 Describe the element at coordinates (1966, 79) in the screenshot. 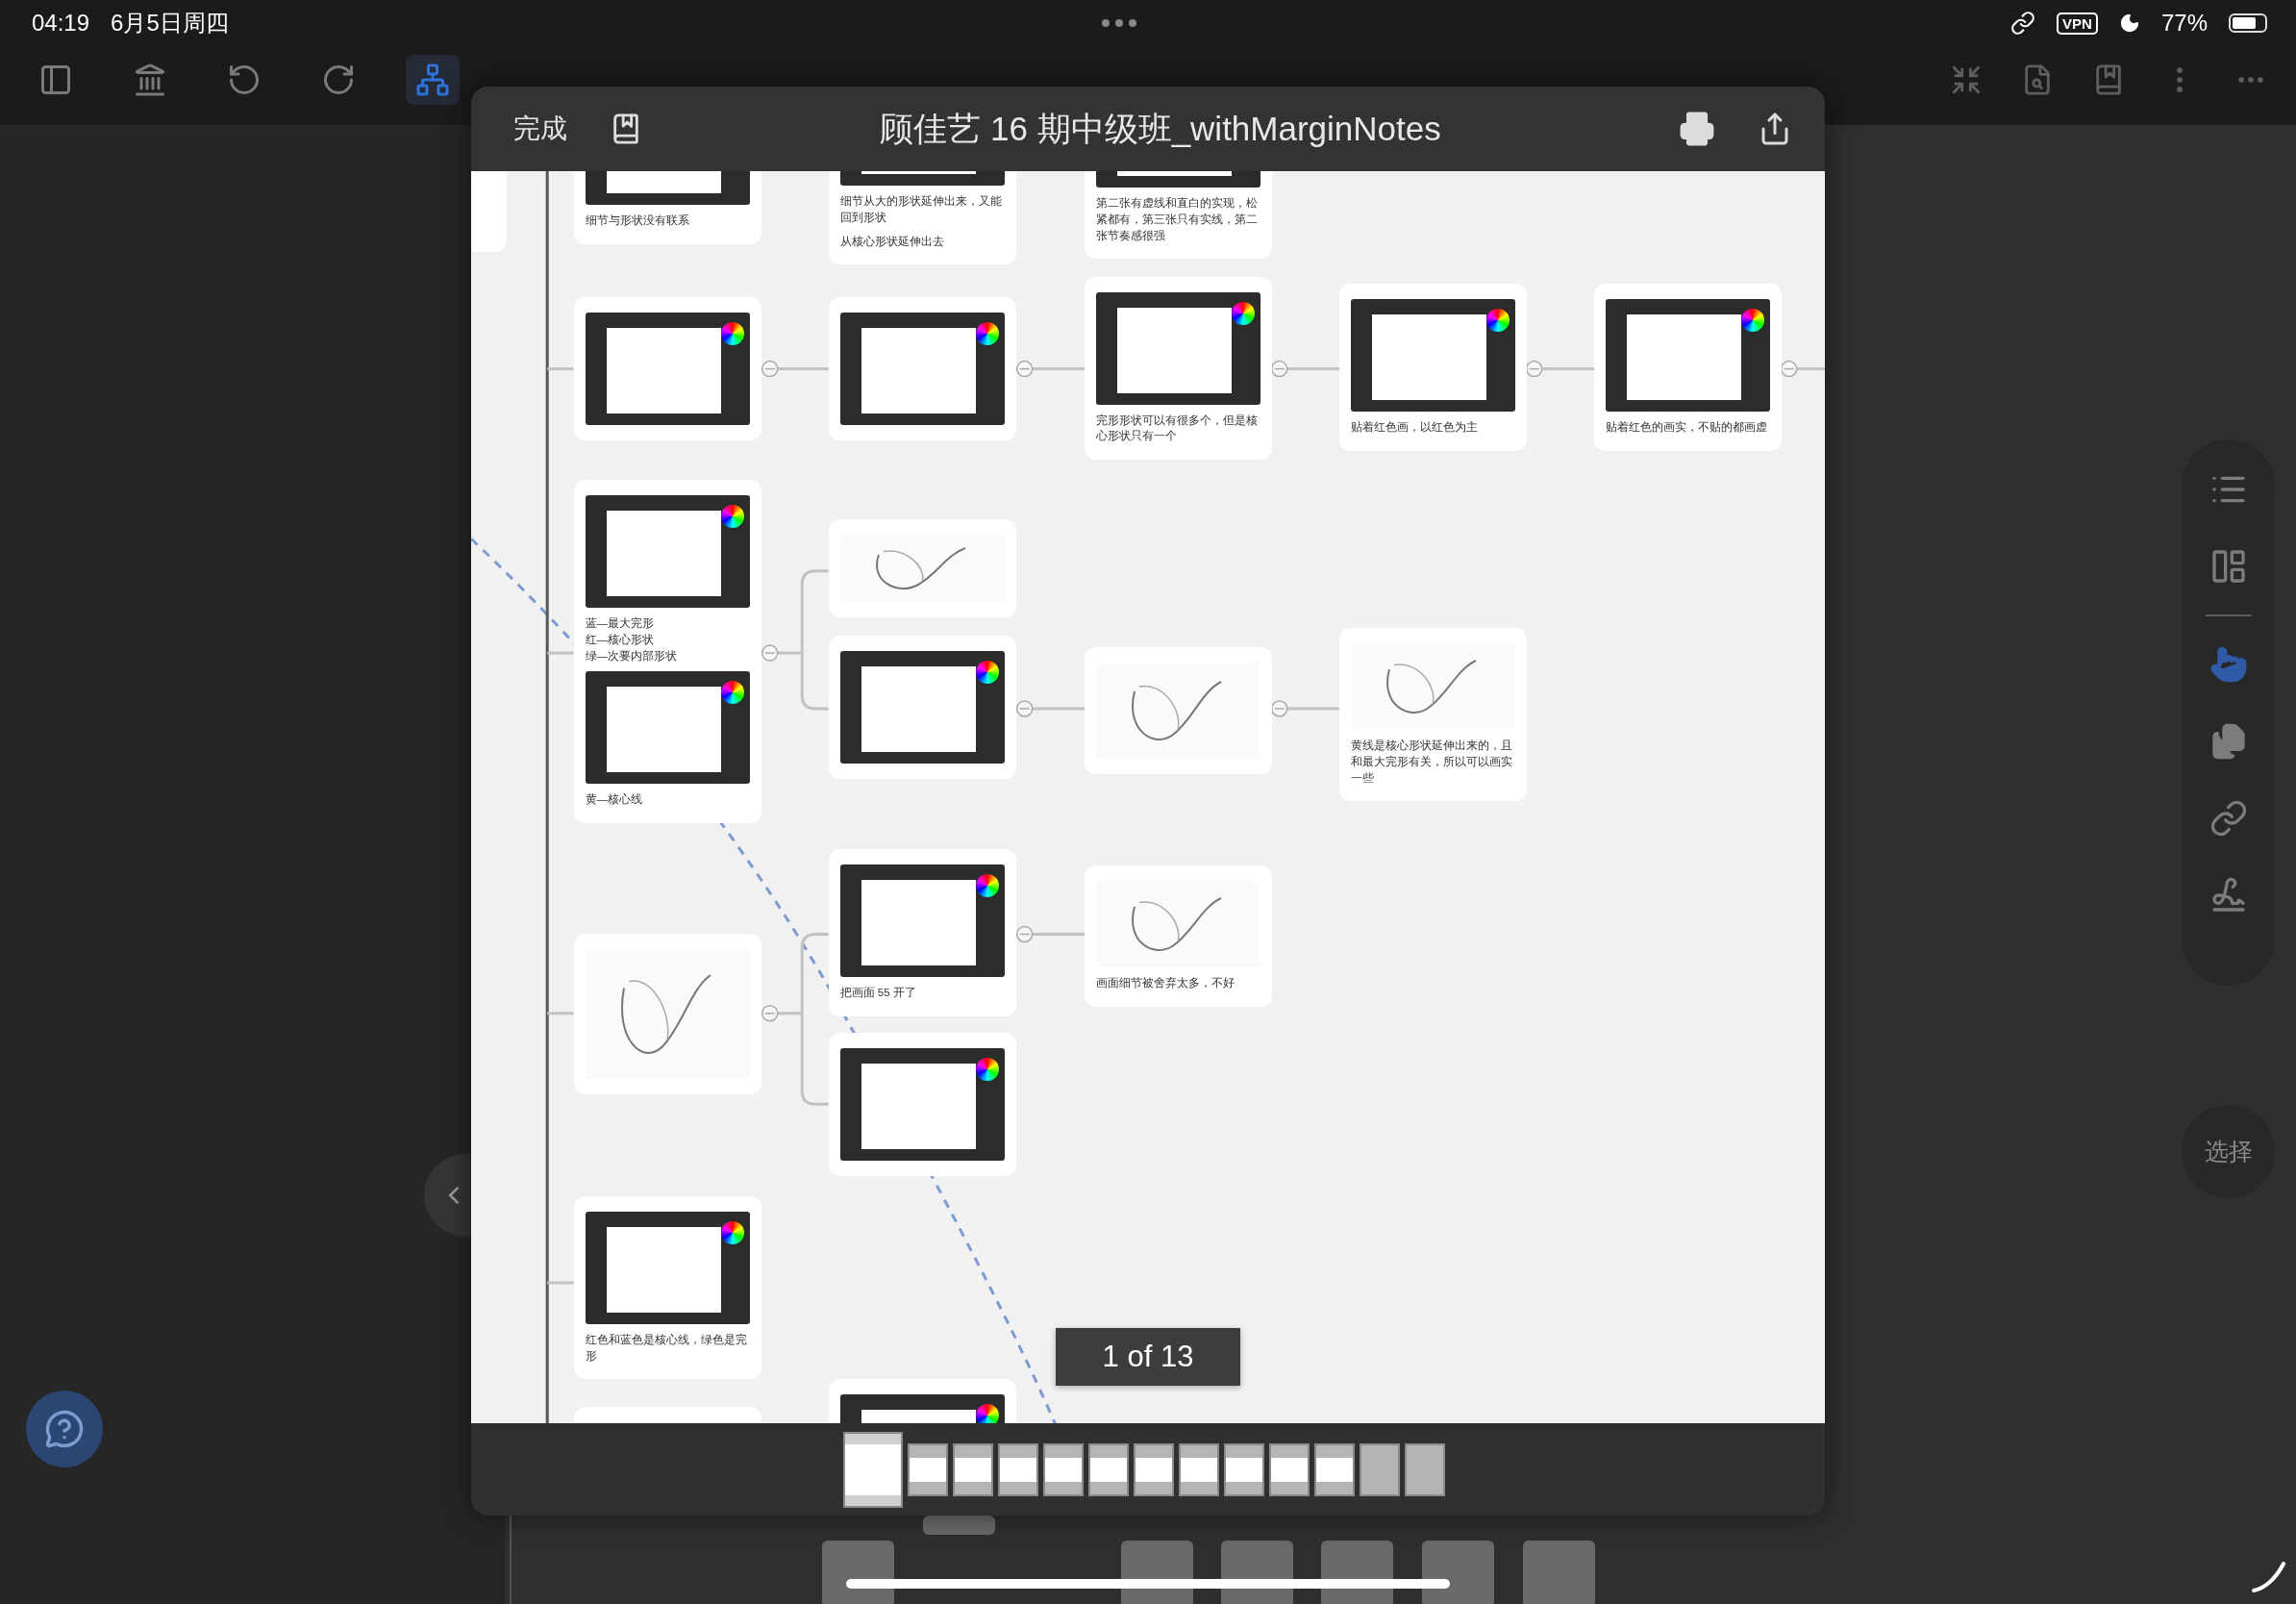

I see `collapse-arrows-icon` at that location.